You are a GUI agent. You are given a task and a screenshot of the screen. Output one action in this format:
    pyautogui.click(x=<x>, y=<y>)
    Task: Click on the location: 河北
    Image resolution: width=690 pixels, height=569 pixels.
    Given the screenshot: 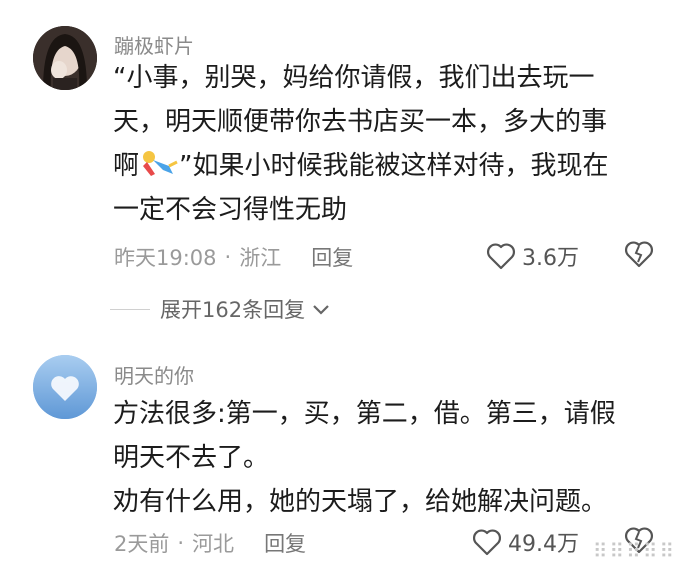 What is the action you would take?
    pyautogui.click(x=213, y=544)
    